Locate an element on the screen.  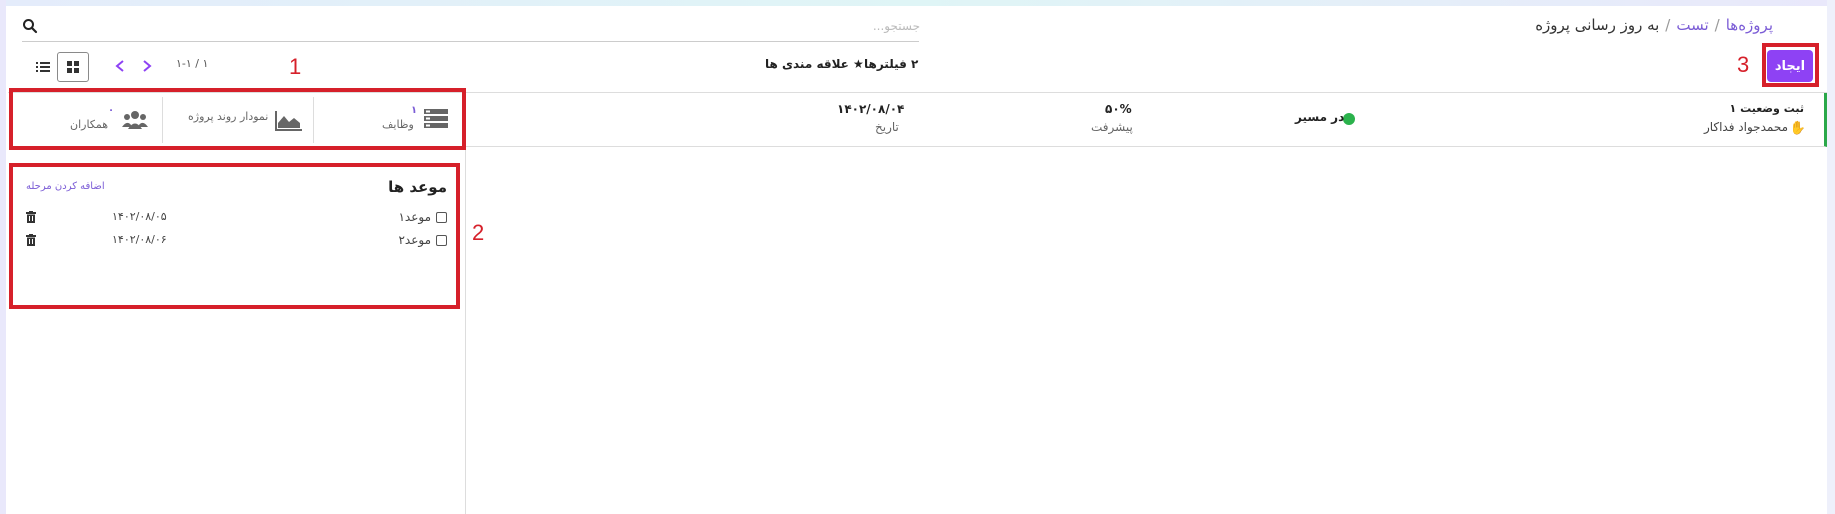
annotation-label-3: 3 is located at coordinates (1743, 64).